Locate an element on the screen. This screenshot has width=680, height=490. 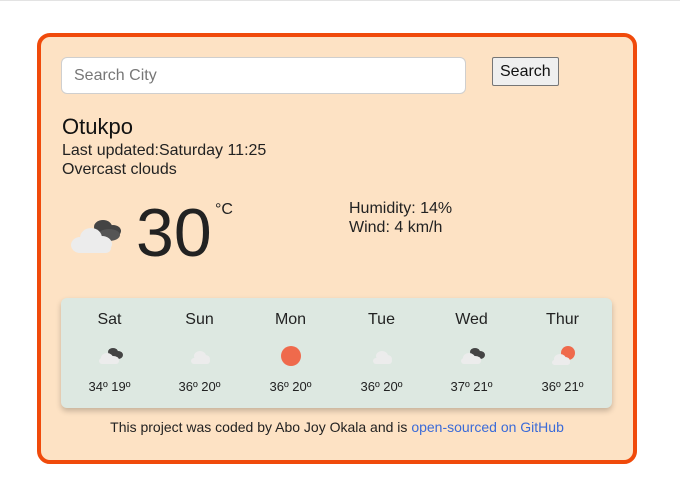
forecast-day: Wed 37º 21º is located at coordinates (471, 353).